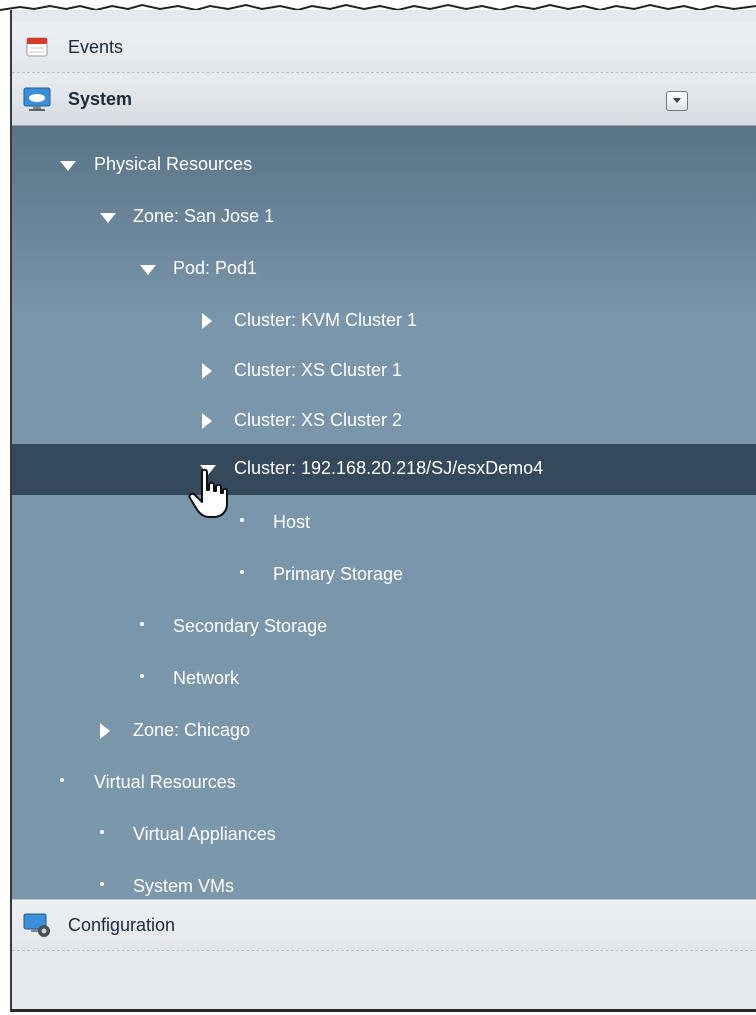 This screenshot has height=1015, width=756. I want to click on collapse-button, so click(677, 101).